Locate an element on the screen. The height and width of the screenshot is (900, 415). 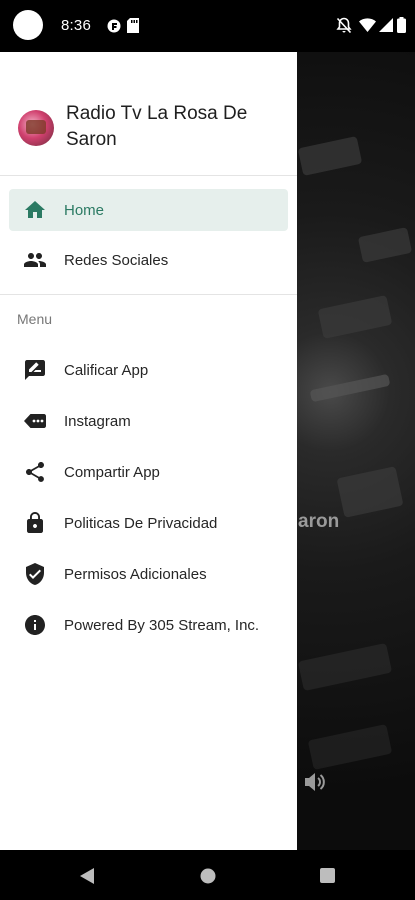
nav-item-label: Redes Sociales is located at coordinates (116, 260).